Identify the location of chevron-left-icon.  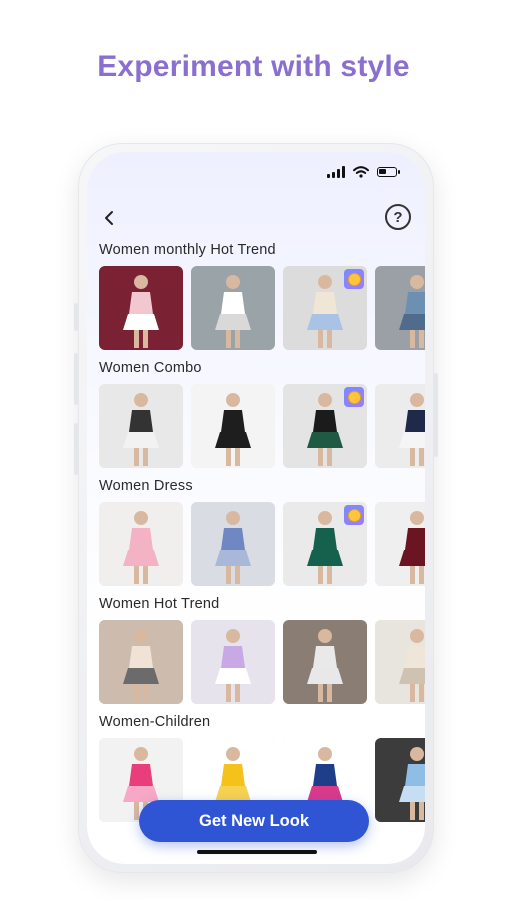
(109, 218).